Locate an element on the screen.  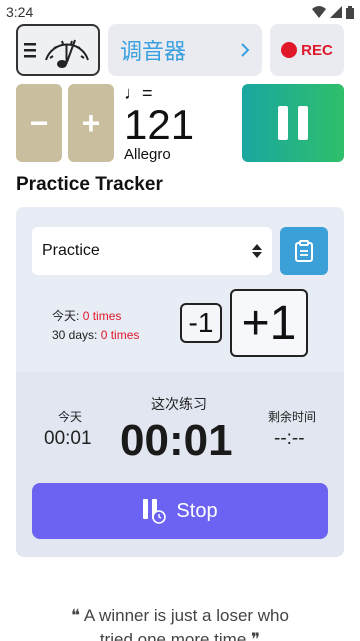
today-timer-label: 今天 is located at coordinates (70, 417).